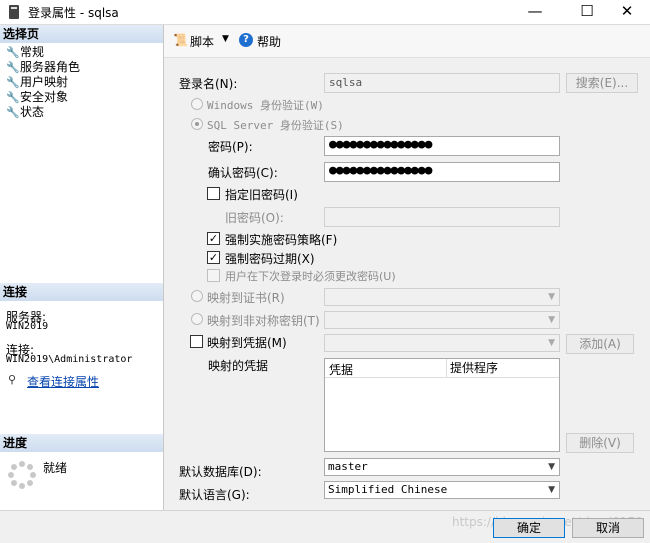 The height and width of the screenshot is (543, 650). Describe the element at coordinates (600, 344) in the screenshot. I see `add-button: 添加(A)` at that location.